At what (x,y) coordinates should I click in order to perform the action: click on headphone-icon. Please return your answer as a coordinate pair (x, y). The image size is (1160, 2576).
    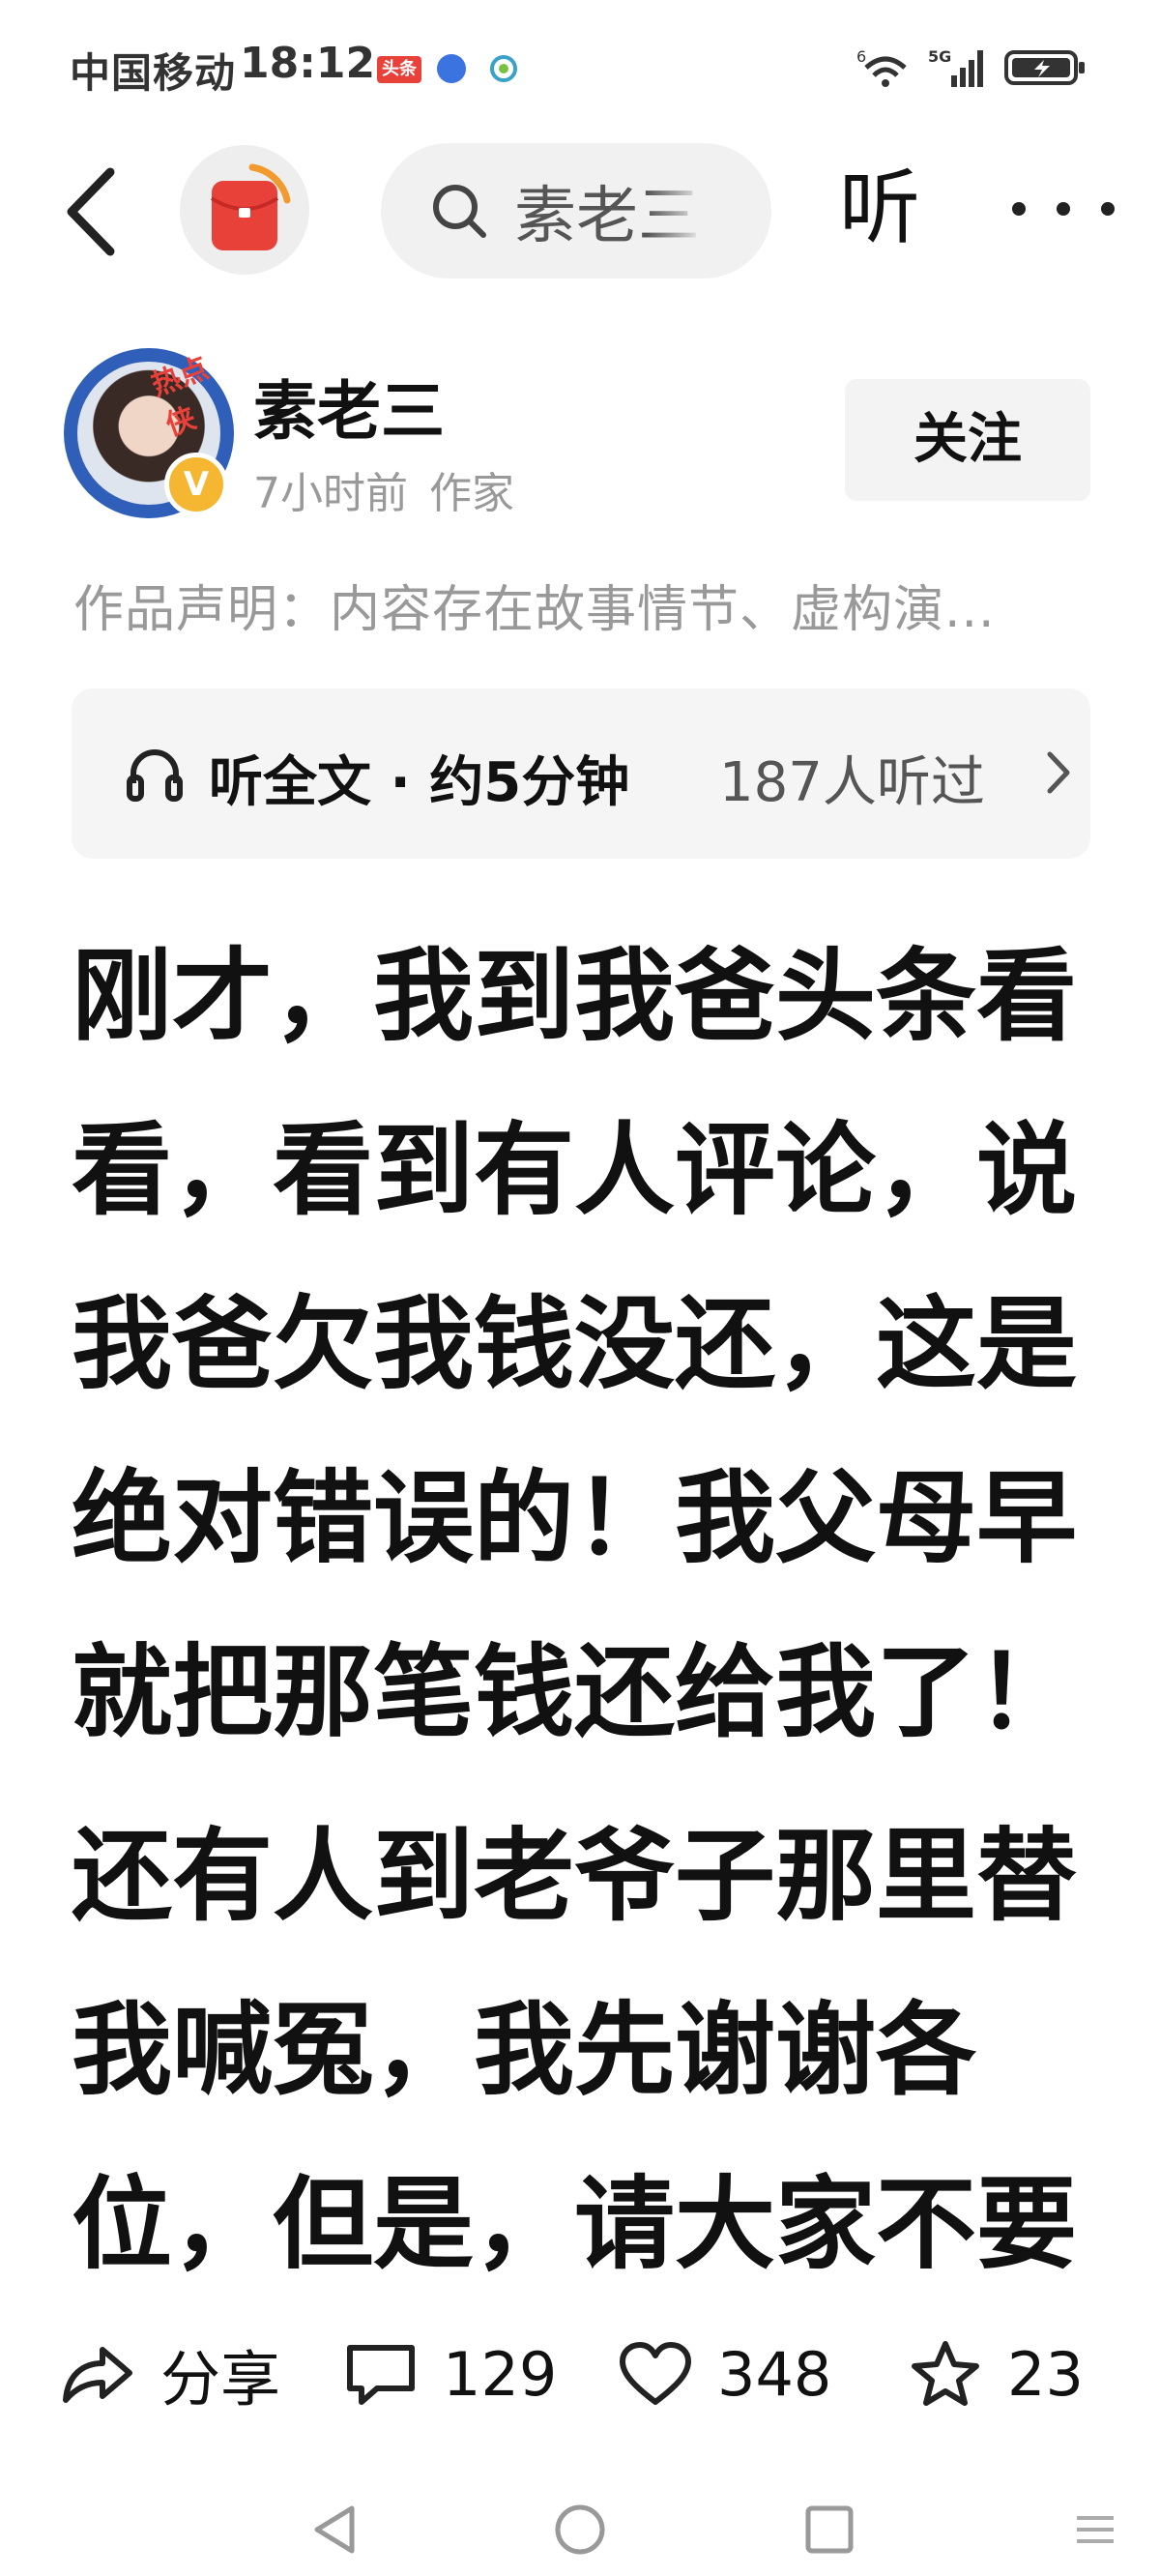
    Looking at the image, I should click on (155, 775).